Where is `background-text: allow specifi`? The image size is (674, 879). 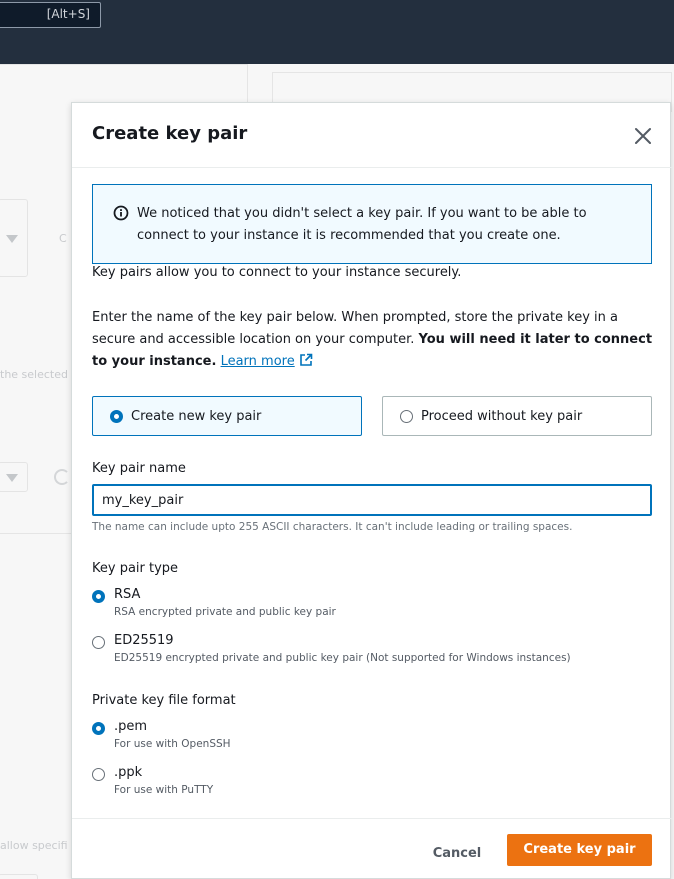 background-text: allow specifi is located at coordinates (34, 845).